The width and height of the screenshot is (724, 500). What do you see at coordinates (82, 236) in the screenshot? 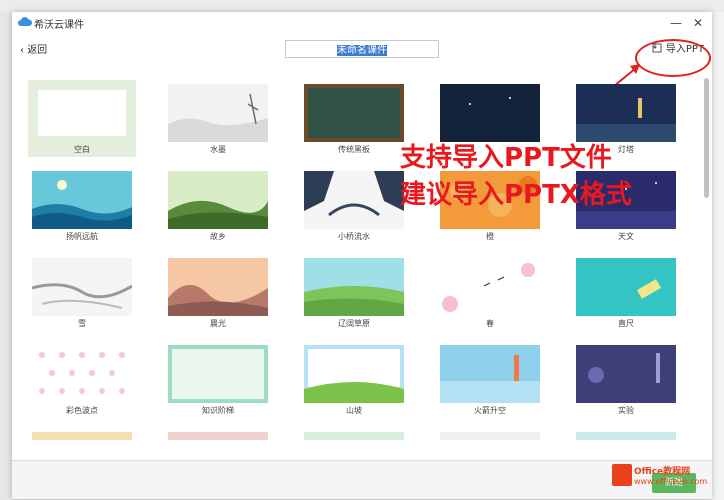
I see `template-label: 扬帆远航` at bounding box center [82, 236].